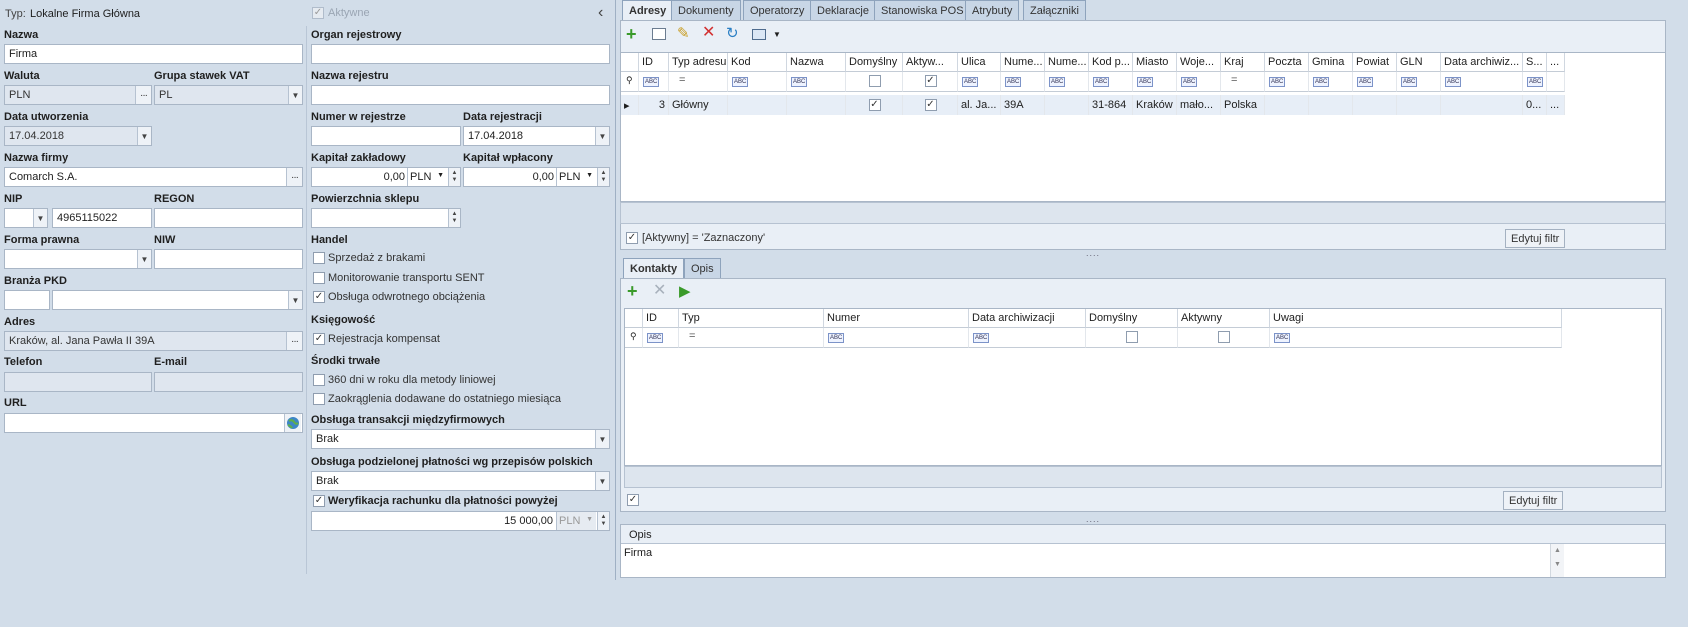 The height and width of the screenshot is (627, 1688). What do you see at coordinates (757, 62) in the screenshot?
I see `address-column-header: Kod` at bounding box center [757, 62].